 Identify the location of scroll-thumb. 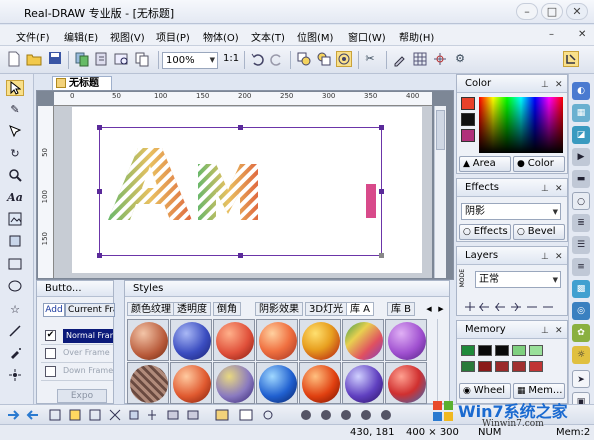
(440, 130).